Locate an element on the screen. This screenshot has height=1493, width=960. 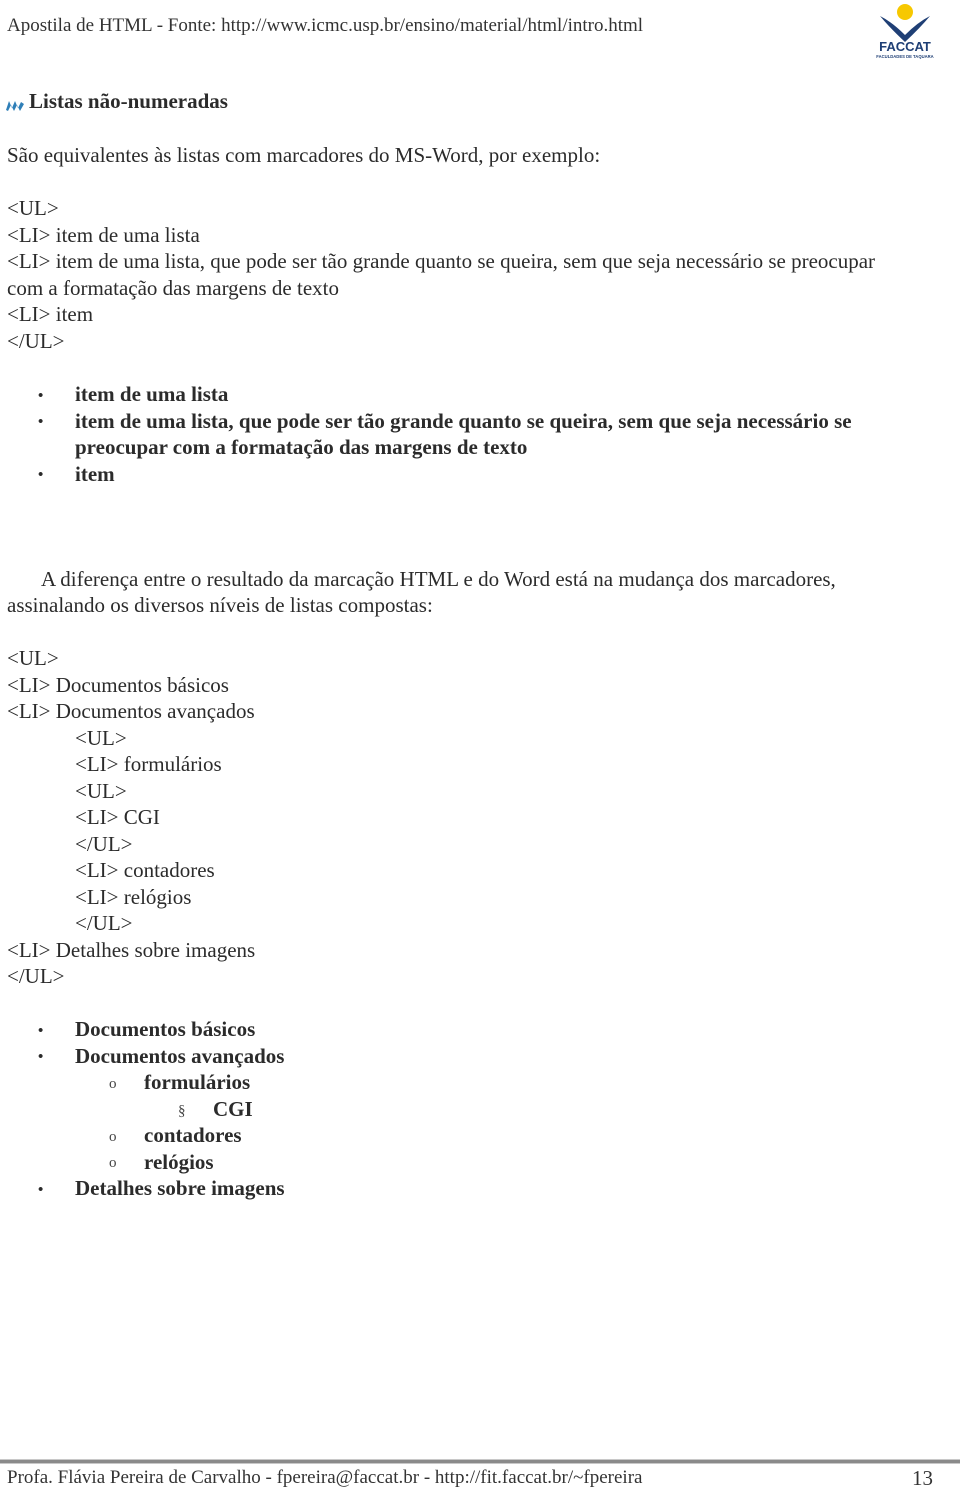
code-line: <LI> item de uma lista is located at coordinates (103, 234).